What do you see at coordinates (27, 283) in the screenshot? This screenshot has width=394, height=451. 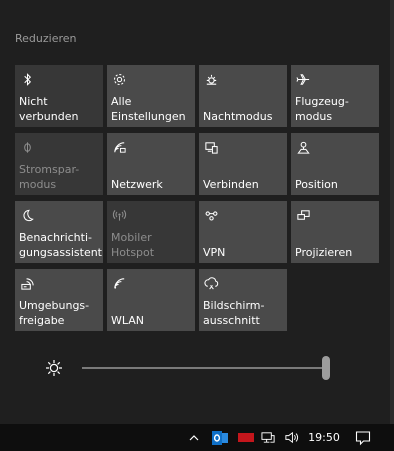 I see `nearby-share-icon` at bounding box center [27, 283].